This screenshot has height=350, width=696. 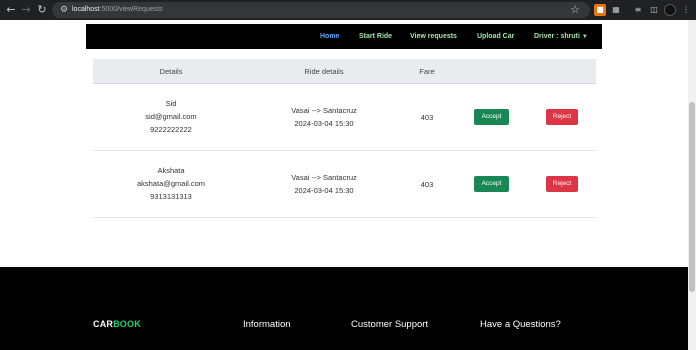 I want to click on extension-icon: ■, so click(x=600, y=10).